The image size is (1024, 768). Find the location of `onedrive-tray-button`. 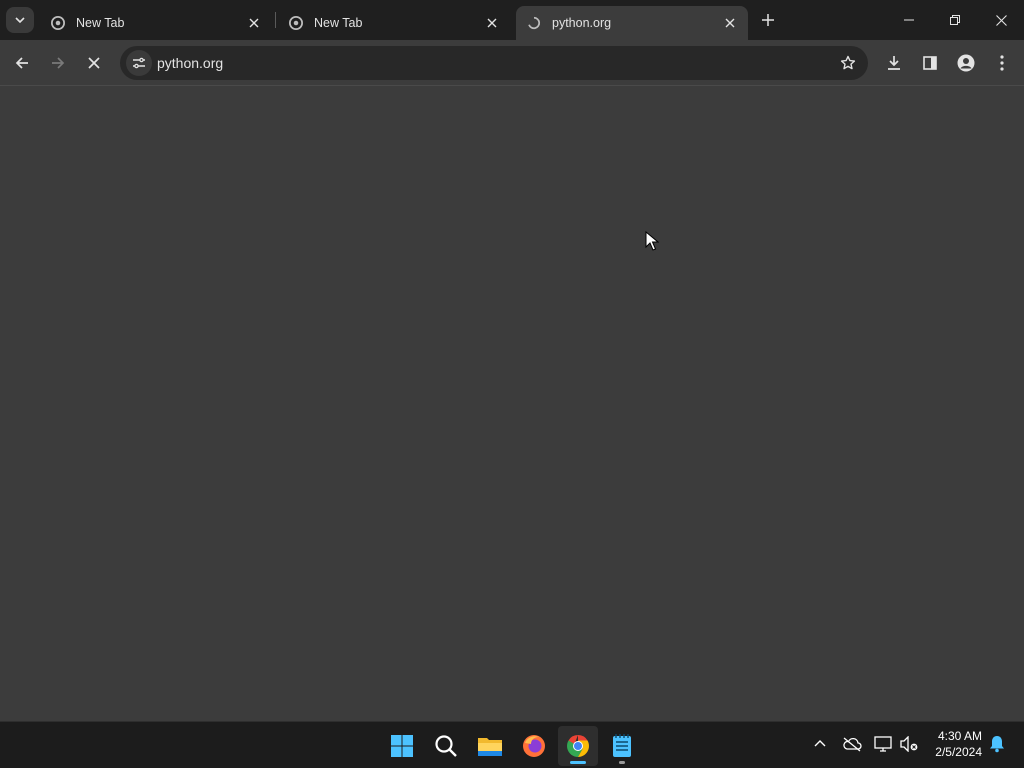

onedrive-tray-button is located at coordinates (852, 744).